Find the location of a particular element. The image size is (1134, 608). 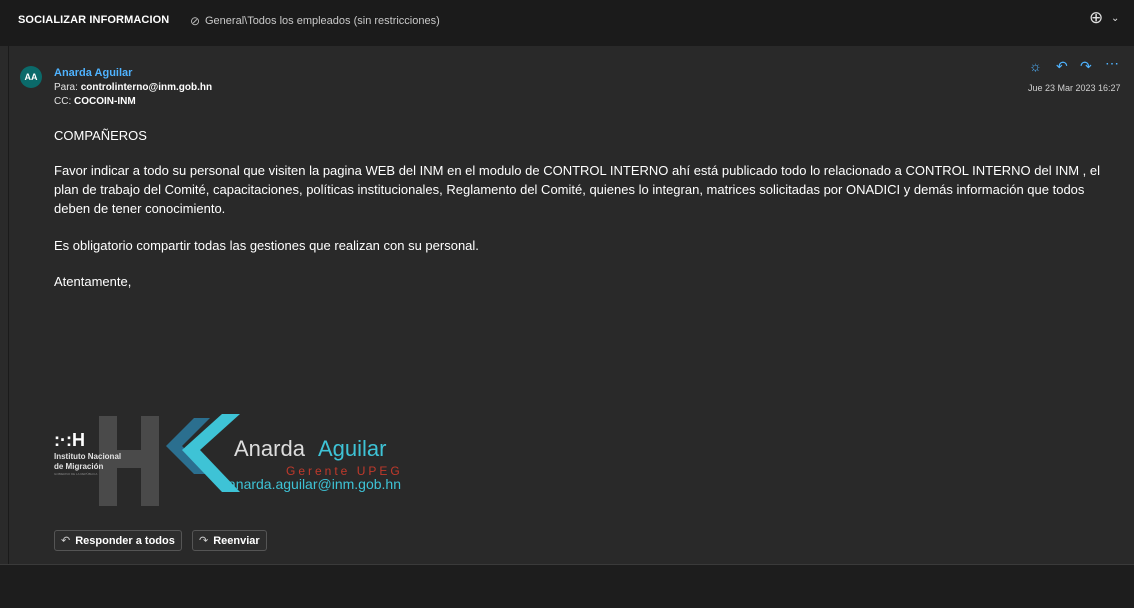

recipient-to: Para: controlinterno@inm.gob.hn is located at coordinates (133, 87).